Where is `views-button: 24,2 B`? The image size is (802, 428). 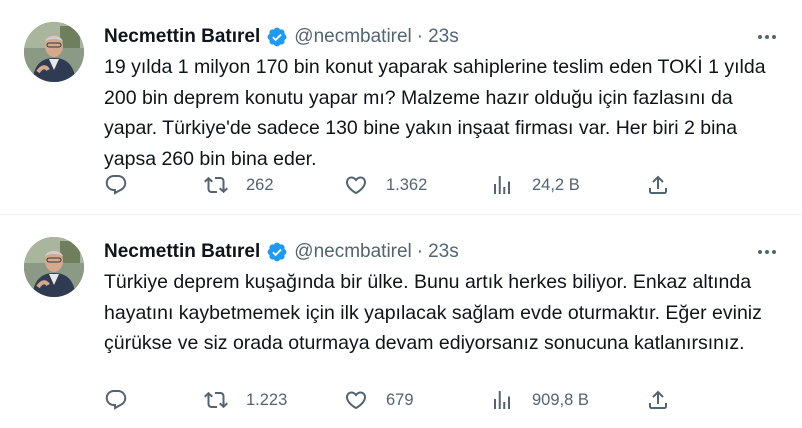
views-button: 24,2 B is located at coordinates (535, 185).